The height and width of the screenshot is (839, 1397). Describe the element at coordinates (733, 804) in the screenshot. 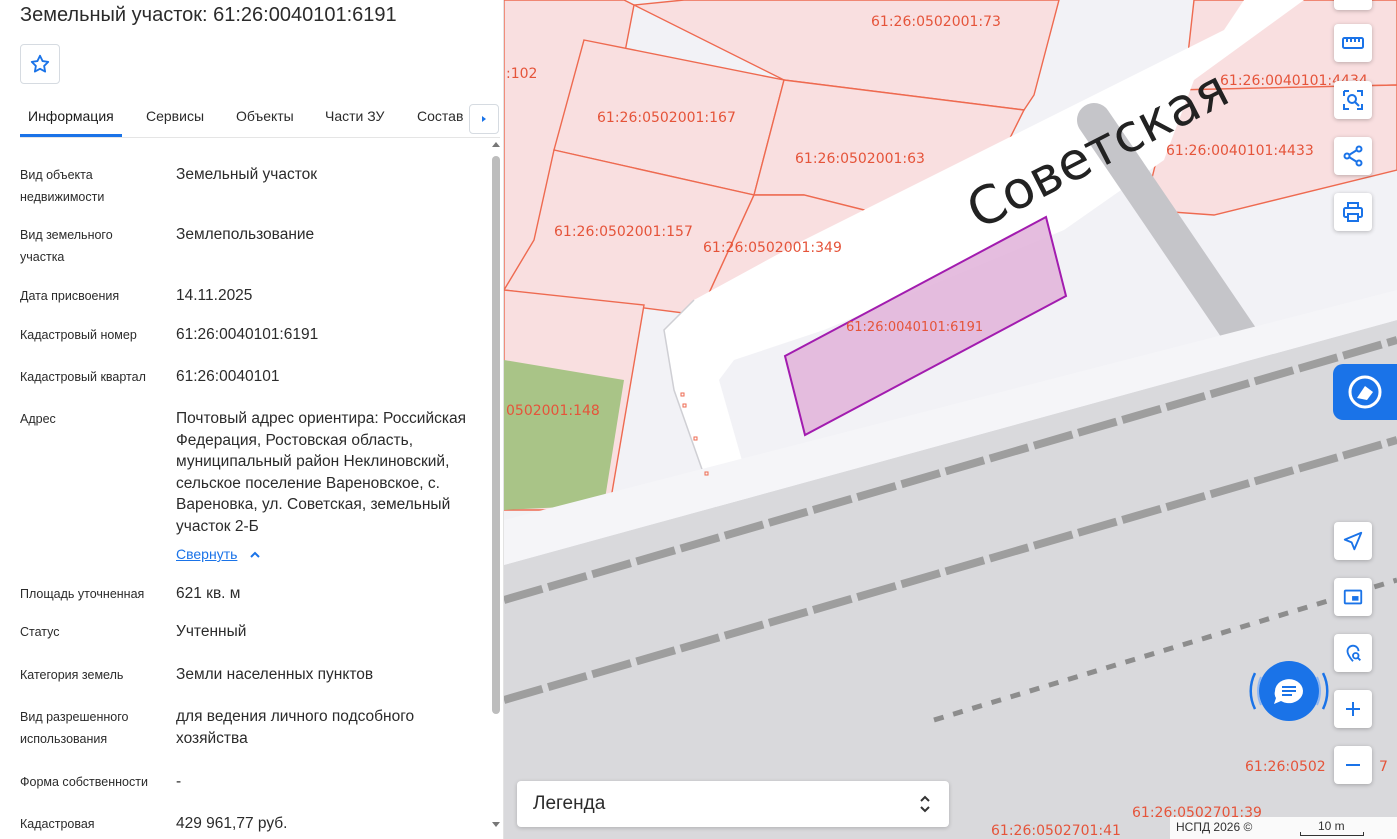

I see `legend-dropdown: Легенда` at that location.